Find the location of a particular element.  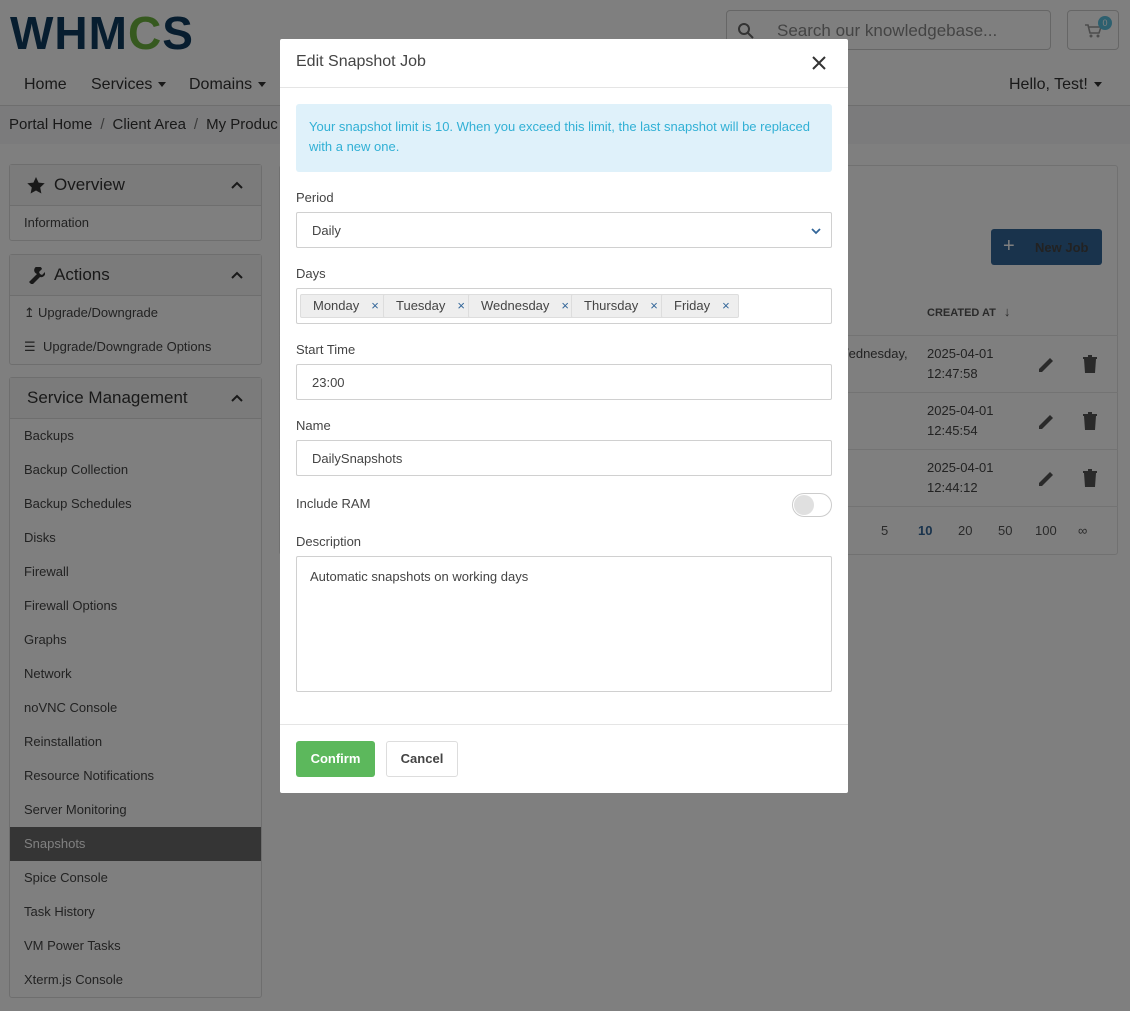

period-select: Daily is located at coordinates (564, 230).